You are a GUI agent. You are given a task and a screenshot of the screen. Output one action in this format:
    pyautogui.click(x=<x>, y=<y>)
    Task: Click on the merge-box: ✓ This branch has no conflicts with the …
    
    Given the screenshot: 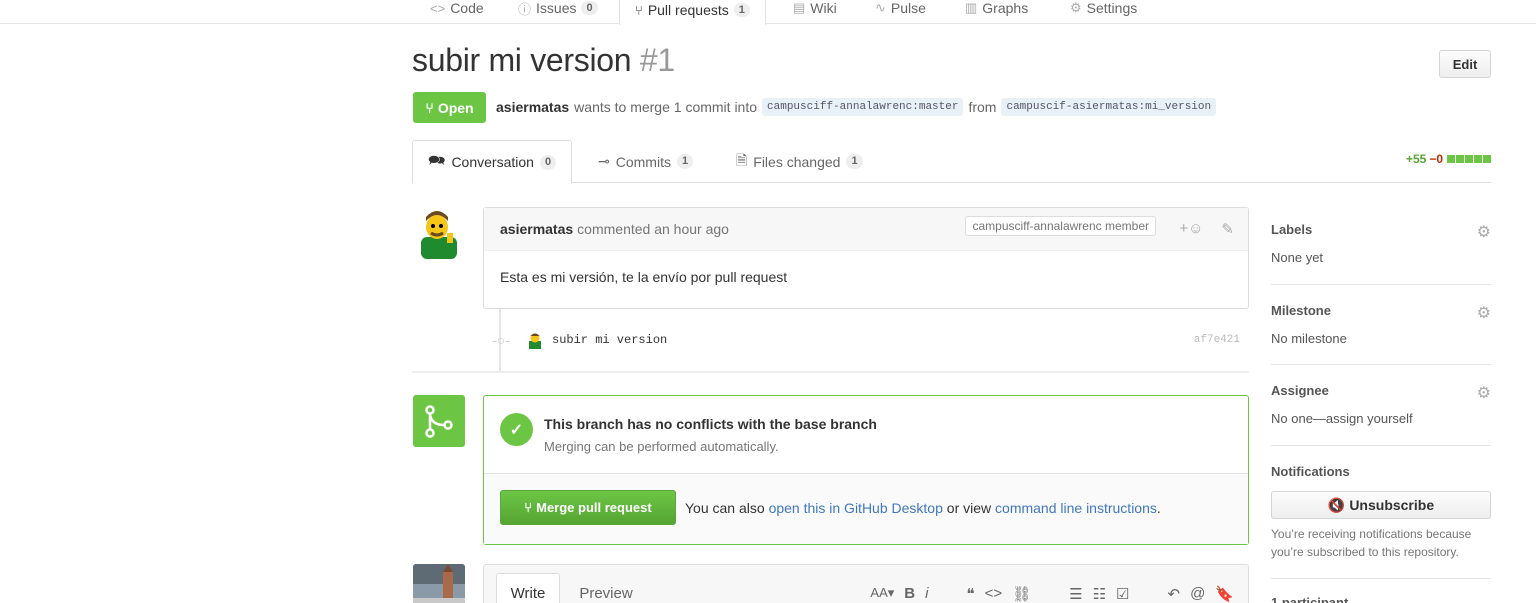 What is the action you would take?
    pyautogui.click(x=866, y=470)
    